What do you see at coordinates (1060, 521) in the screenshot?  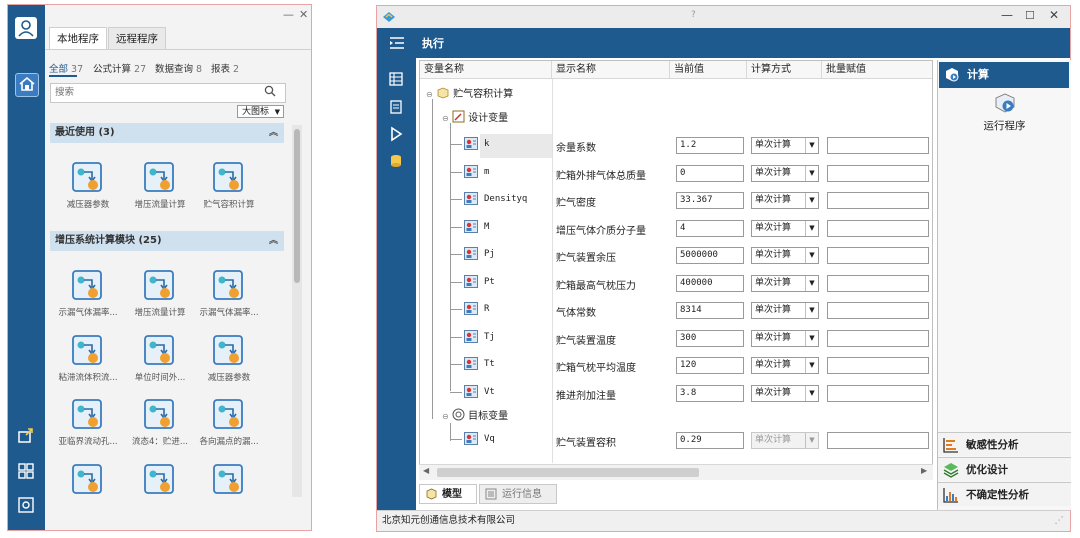 I see `resize-grip-icon: ⋰` at bounding box center [1060, 521].